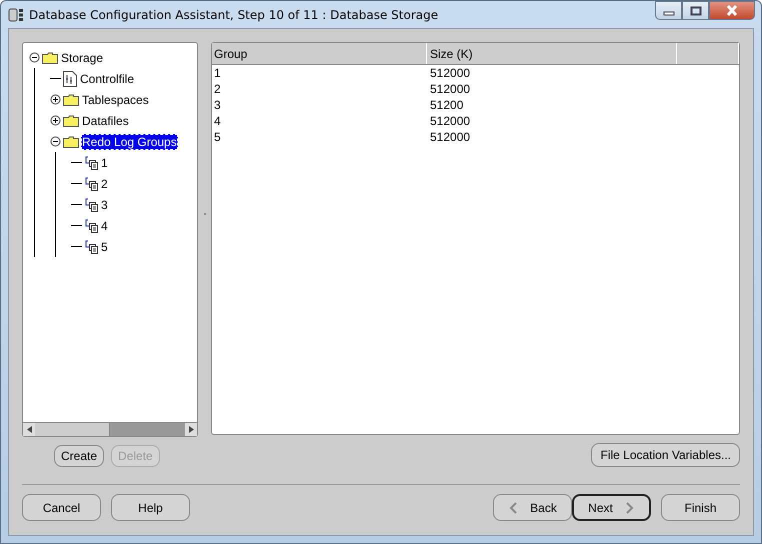 Image resolution: width=762 pixels, height=544 pixels. I want to click on chevron-right-icon, so click(629, 508).